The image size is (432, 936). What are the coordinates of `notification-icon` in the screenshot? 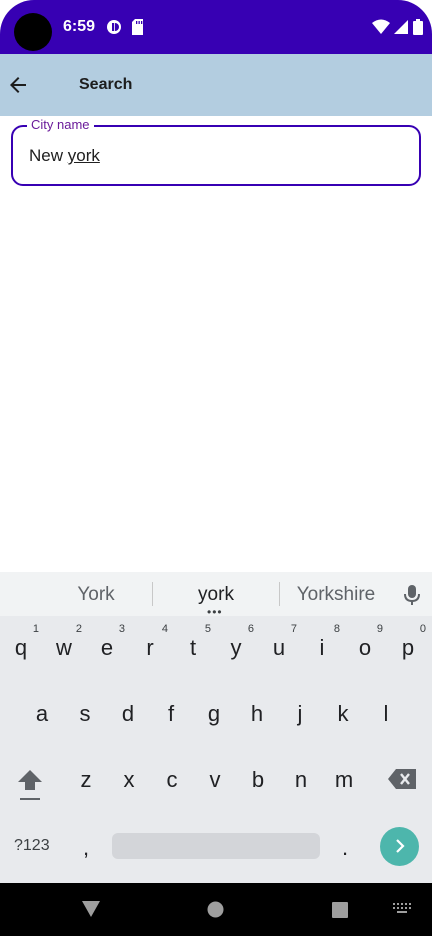 It's located at (114, 27).